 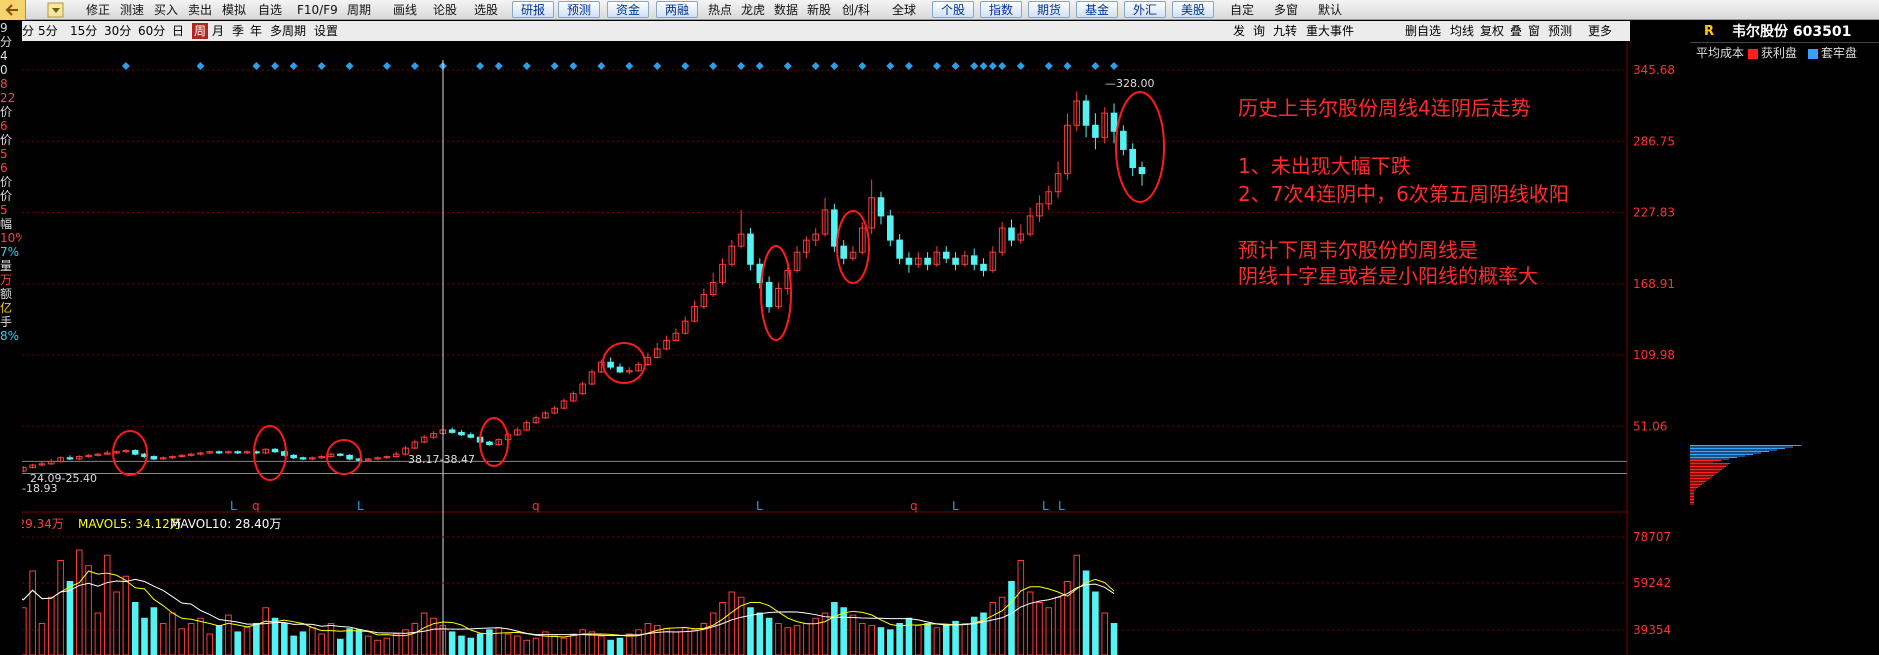 What do you see at coordinates (1654, 213) in the screenshot?
I see `price-axis-label: 227.83` at bounding box center [1654, 213].